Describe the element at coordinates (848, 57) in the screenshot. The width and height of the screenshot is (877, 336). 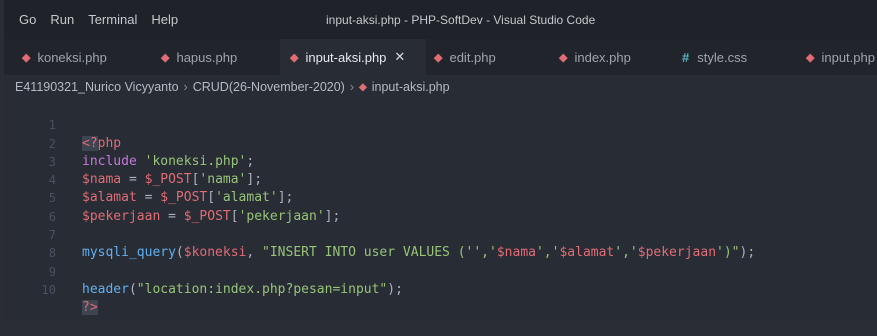
I see `tab-label: input.php` at that location.